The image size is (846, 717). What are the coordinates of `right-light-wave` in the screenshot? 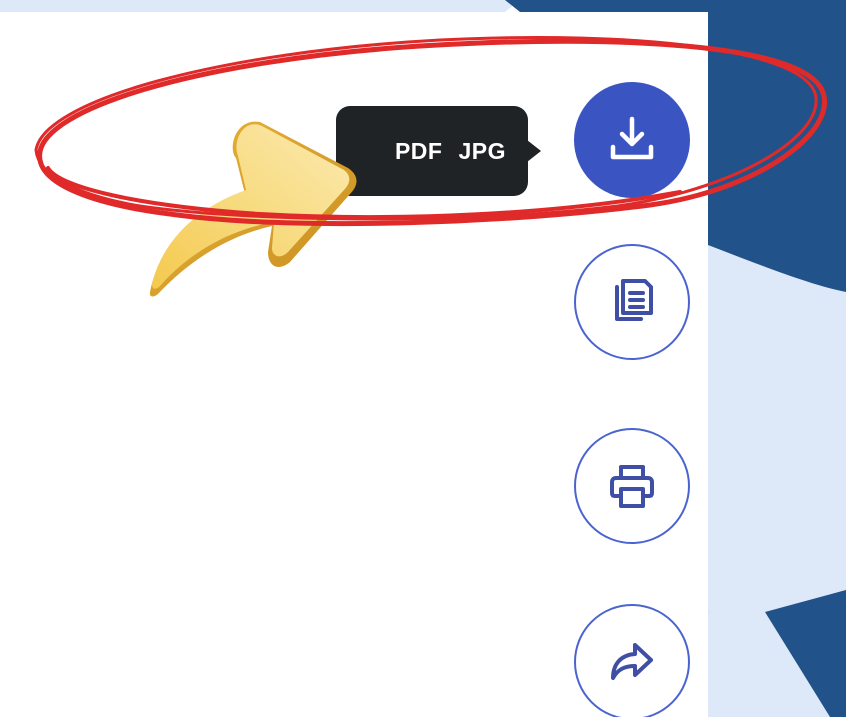 It's located at (777, 432).